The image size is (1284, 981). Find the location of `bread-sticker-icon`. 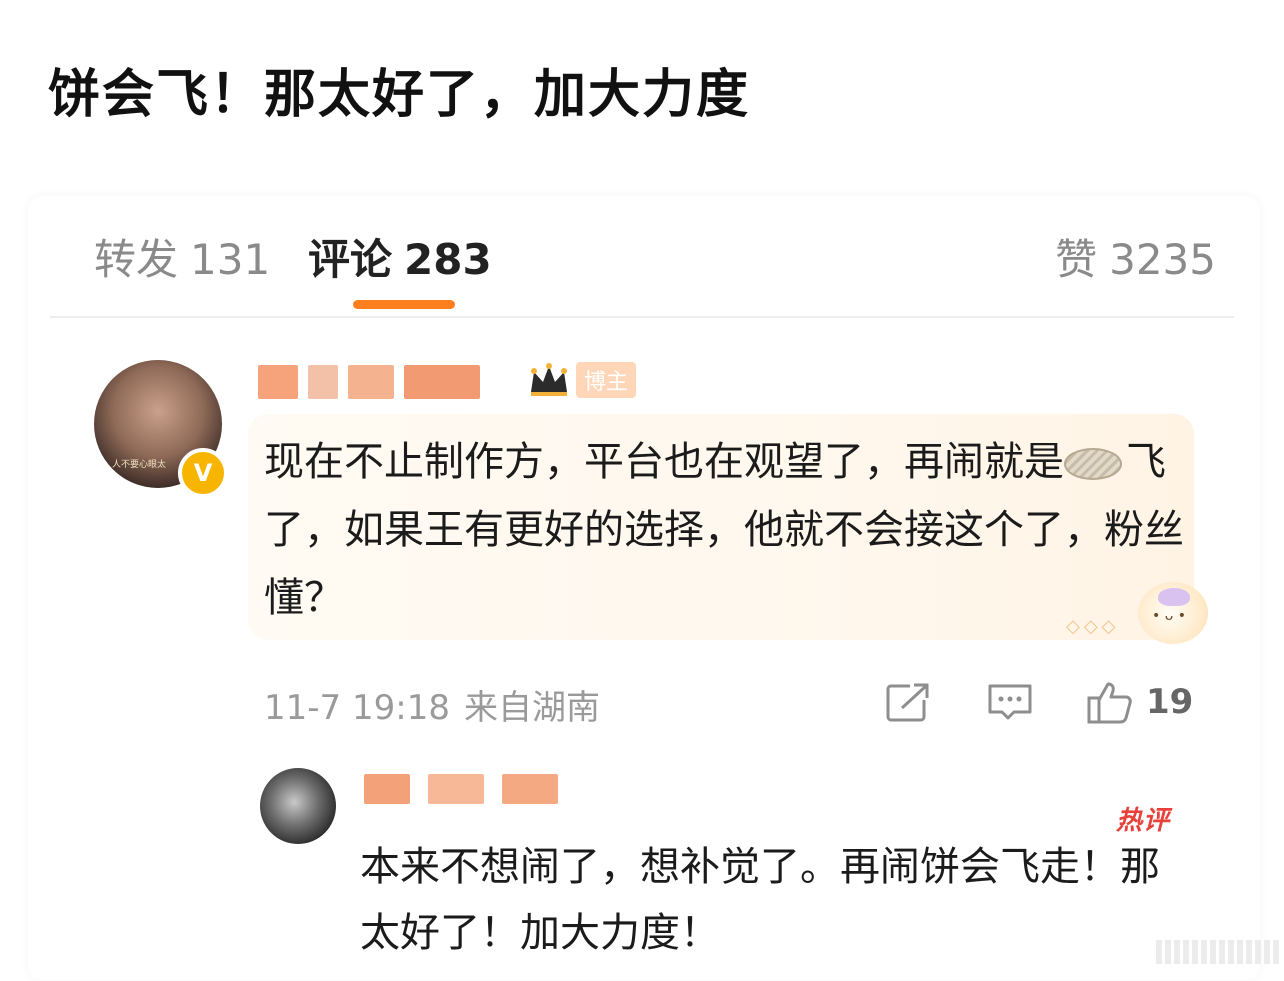

bread-sticker-icon is located at coordinates (1093, 464).